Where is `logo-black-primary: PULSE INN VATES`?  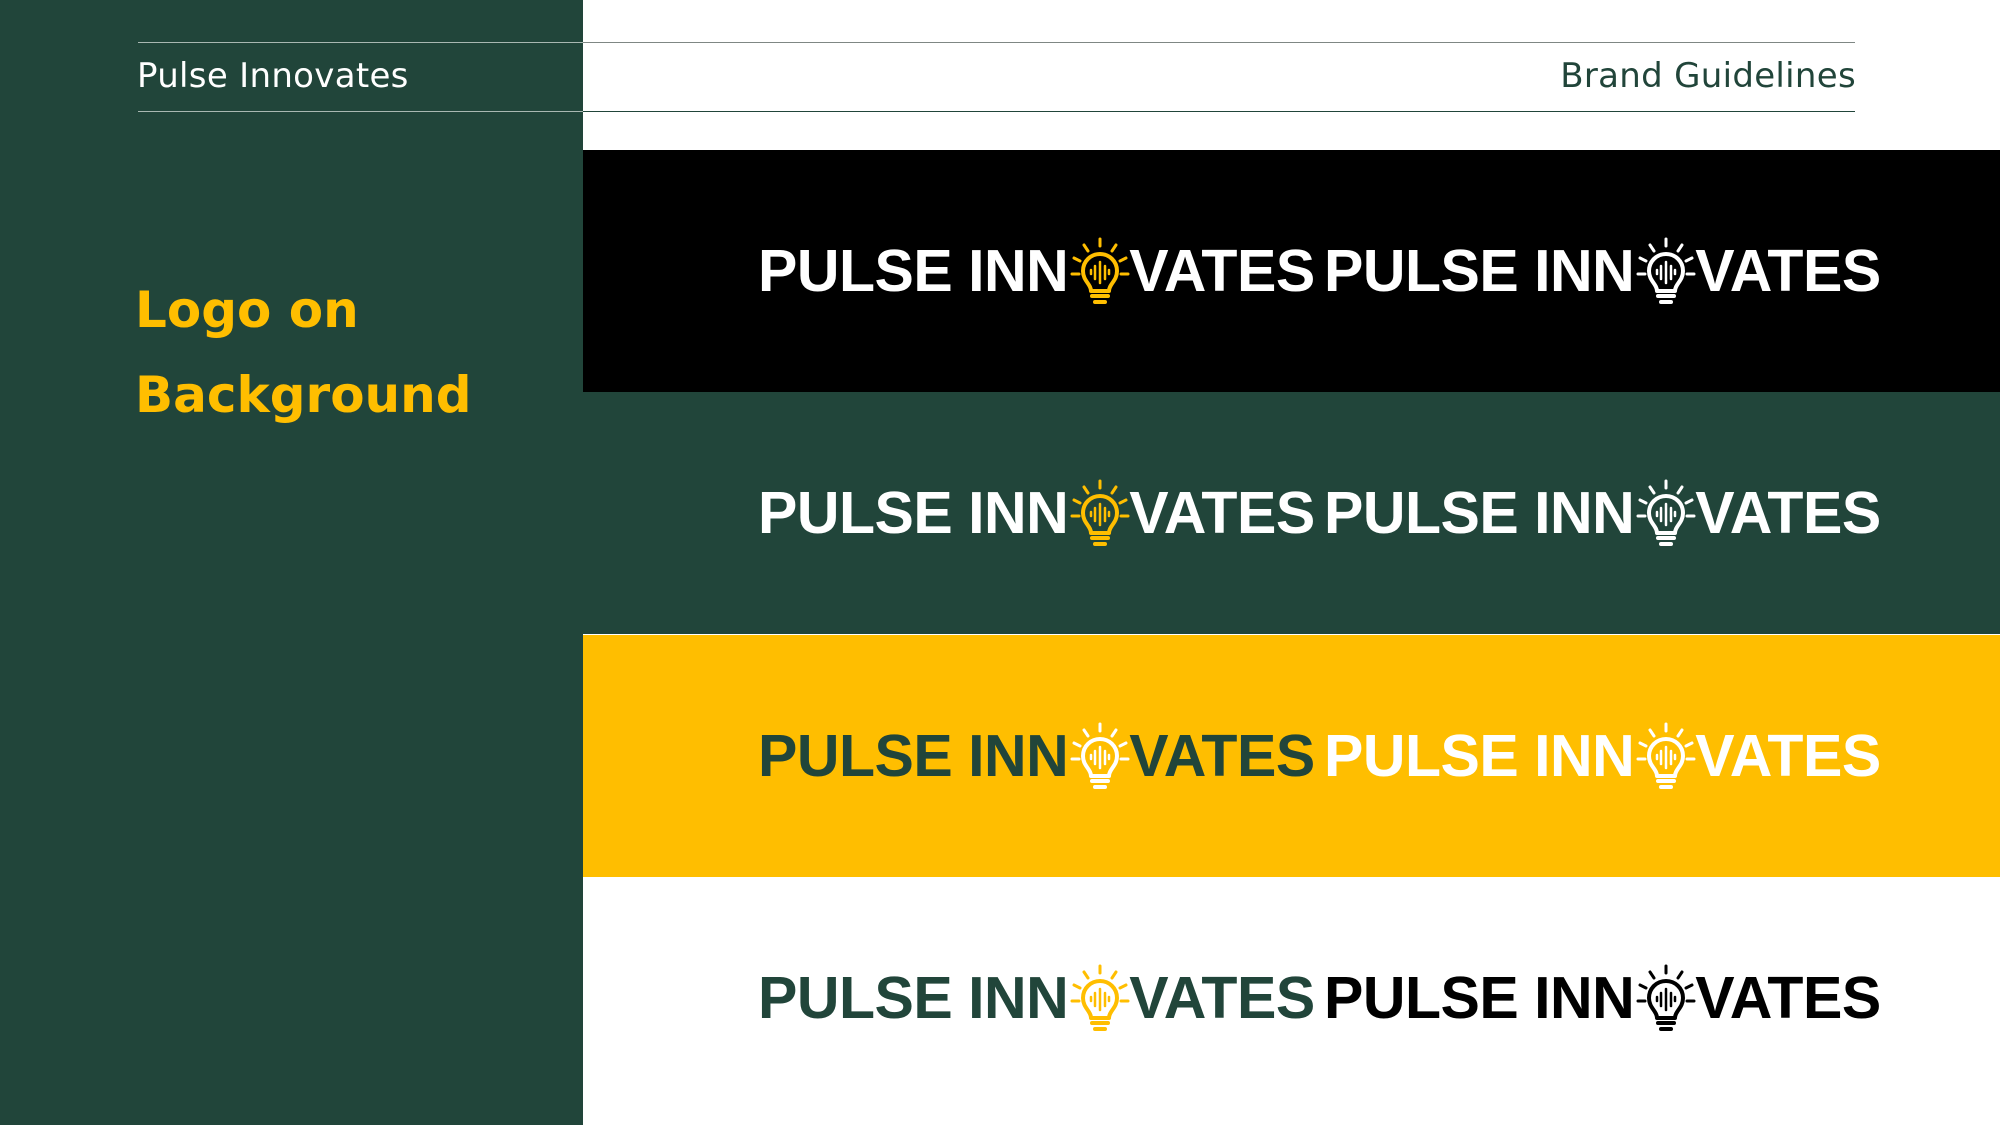 logo-black-primary: PULSE INN VATES is located at coordinates (1036, 271).